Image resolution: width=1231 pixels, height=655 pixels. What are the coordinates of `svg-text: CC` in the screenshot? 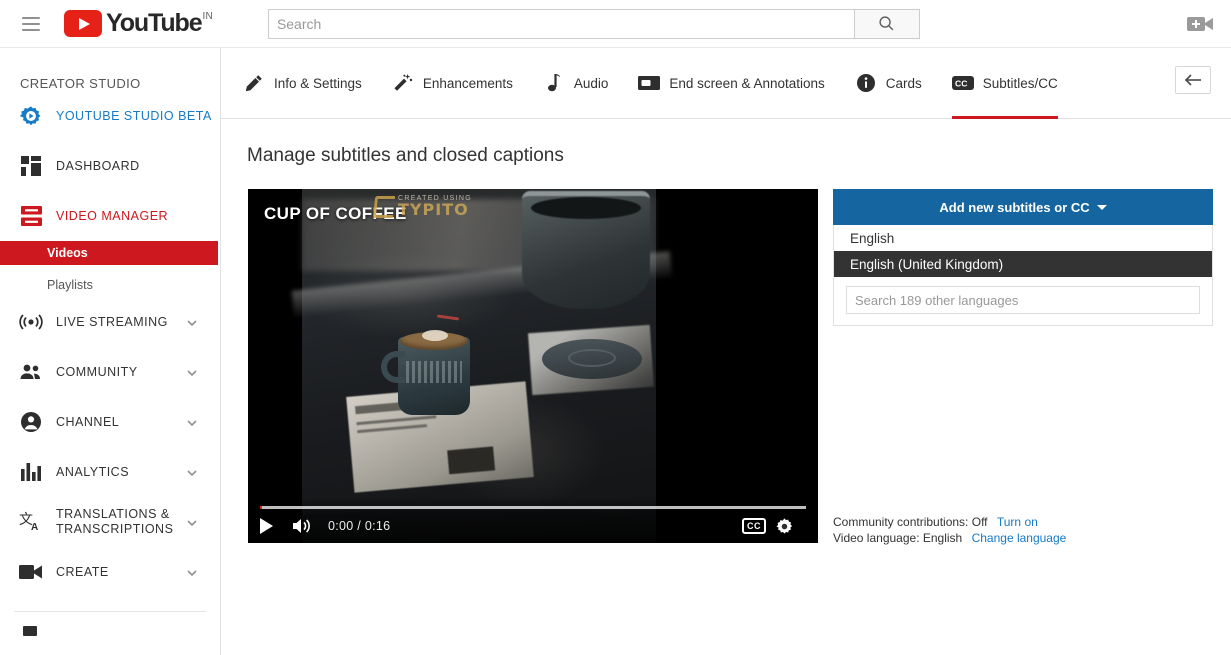 It's located at (961, 83).